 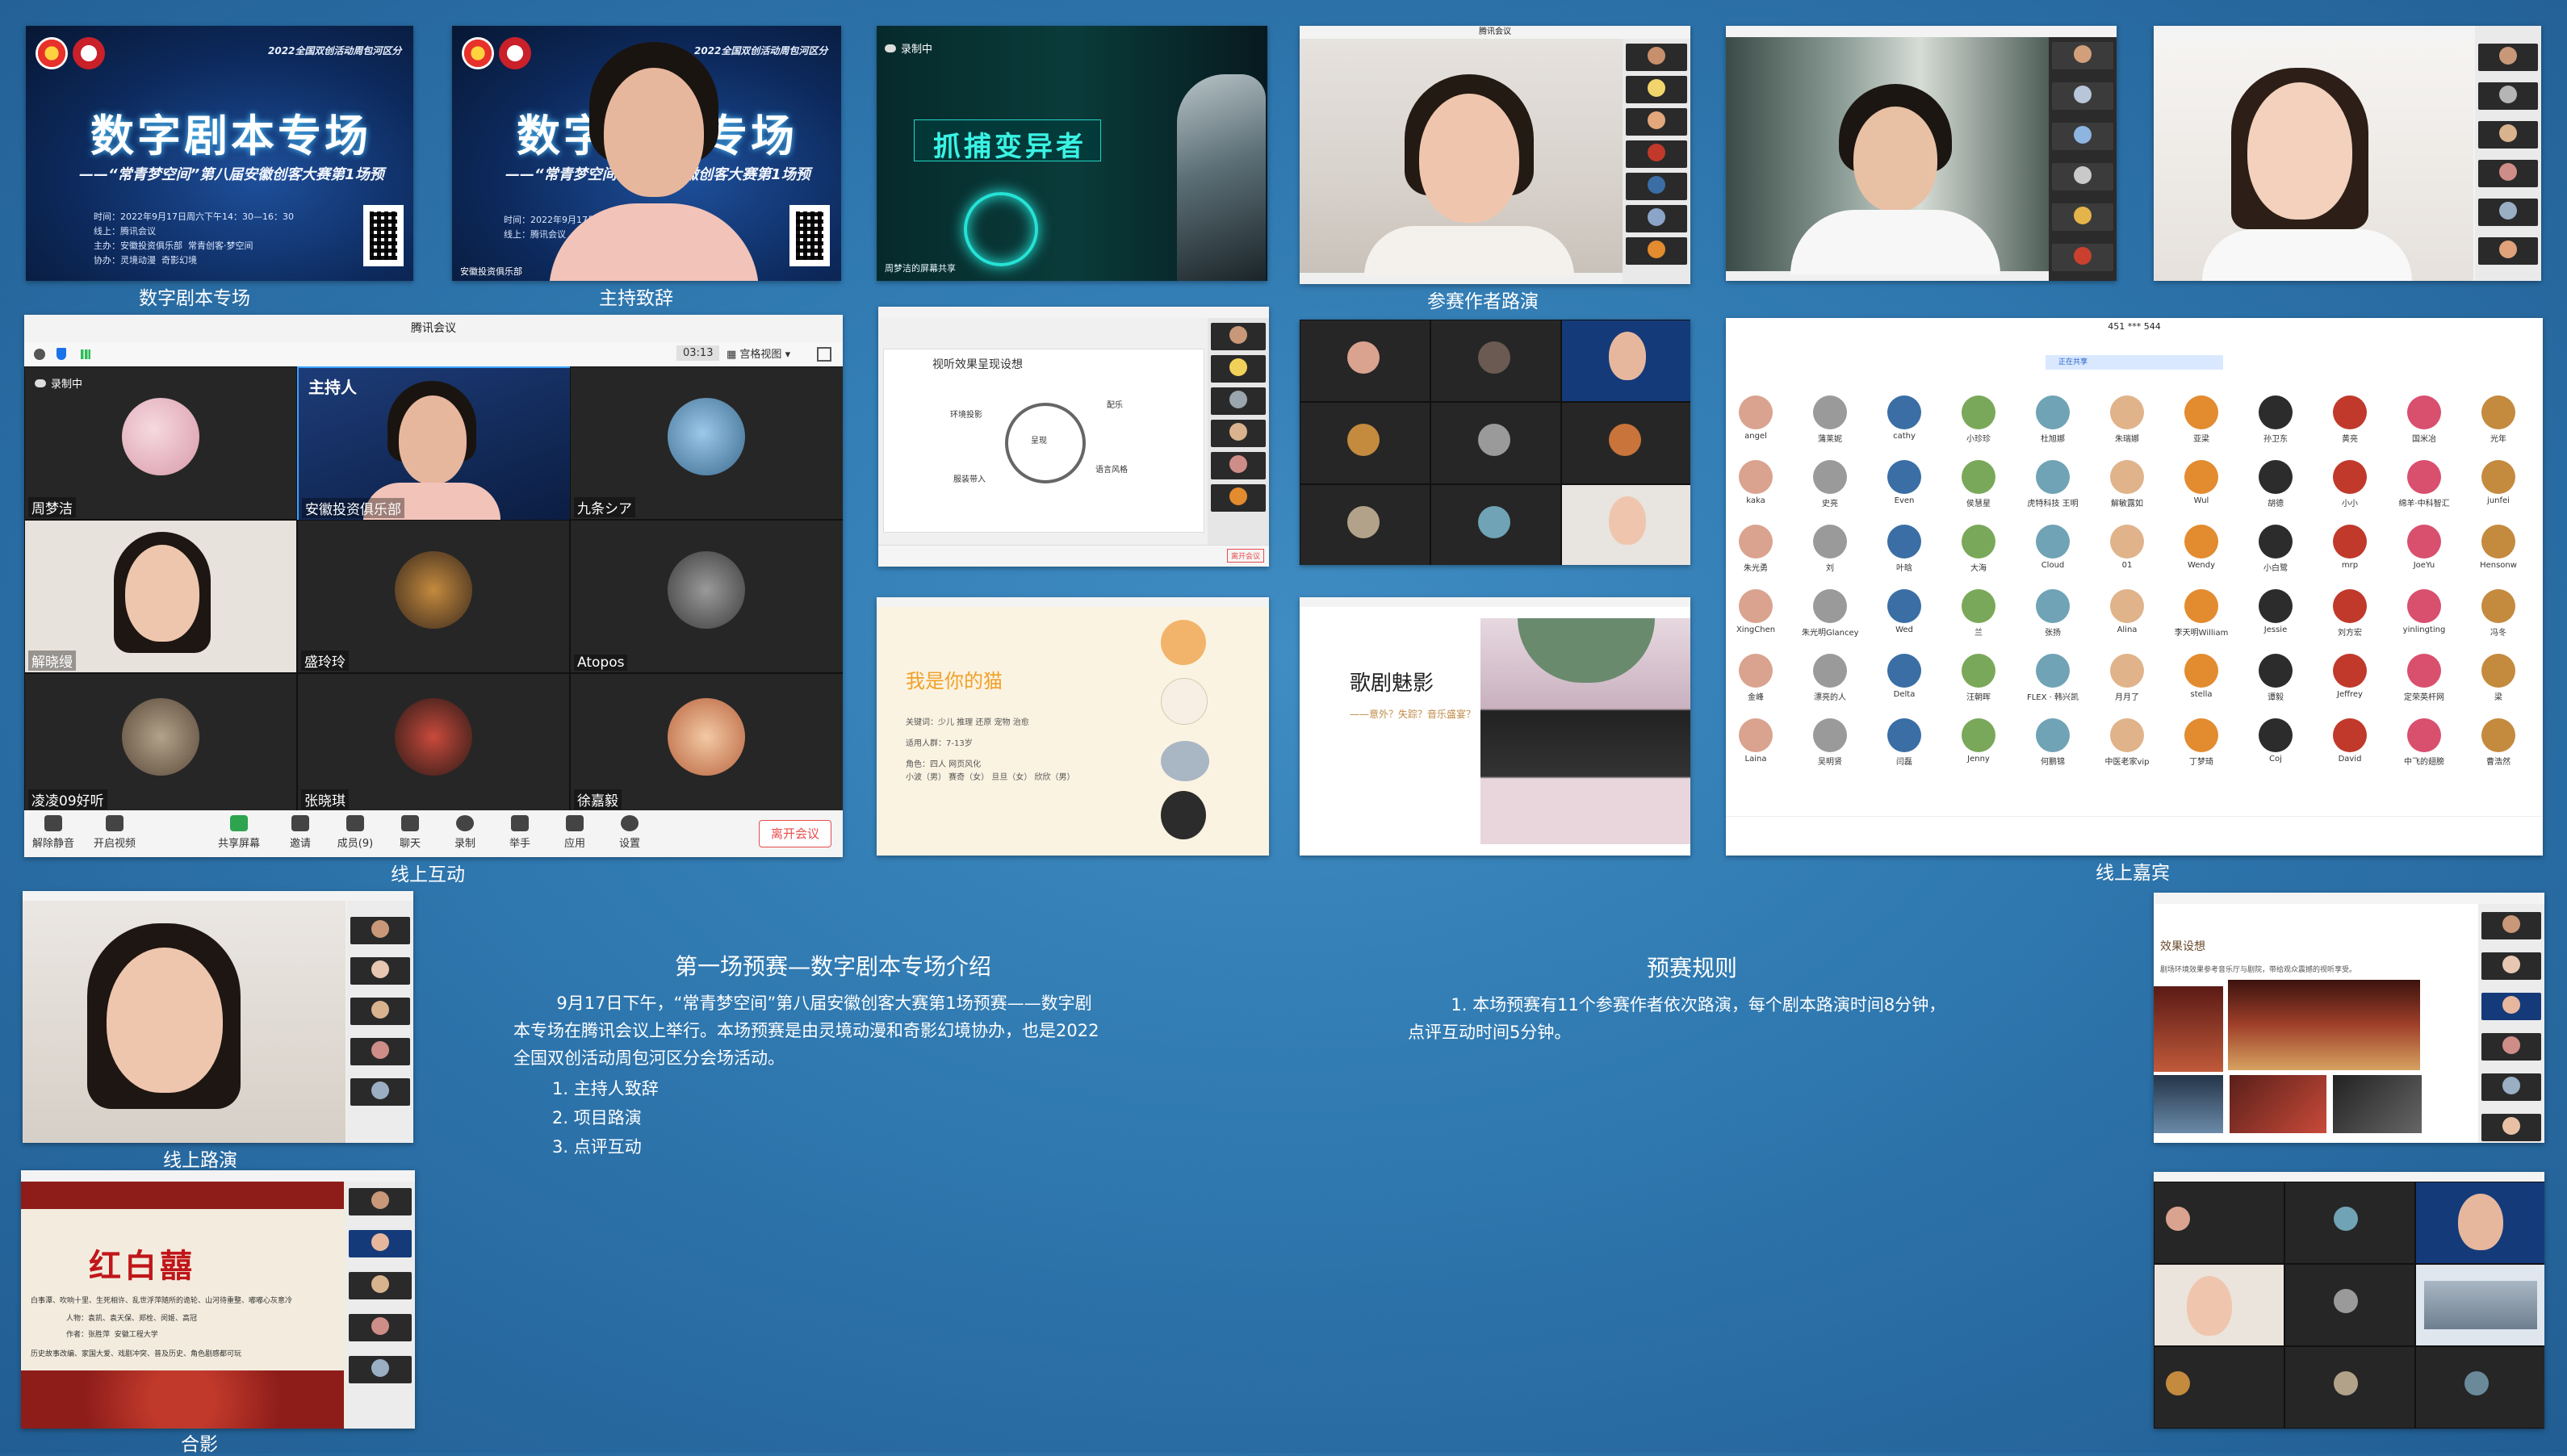 What do you see at coordinates (2053, 484) in the screenshot?
I see `guest-item: 虎特科技 王明` at bounding box center [2053, 484].